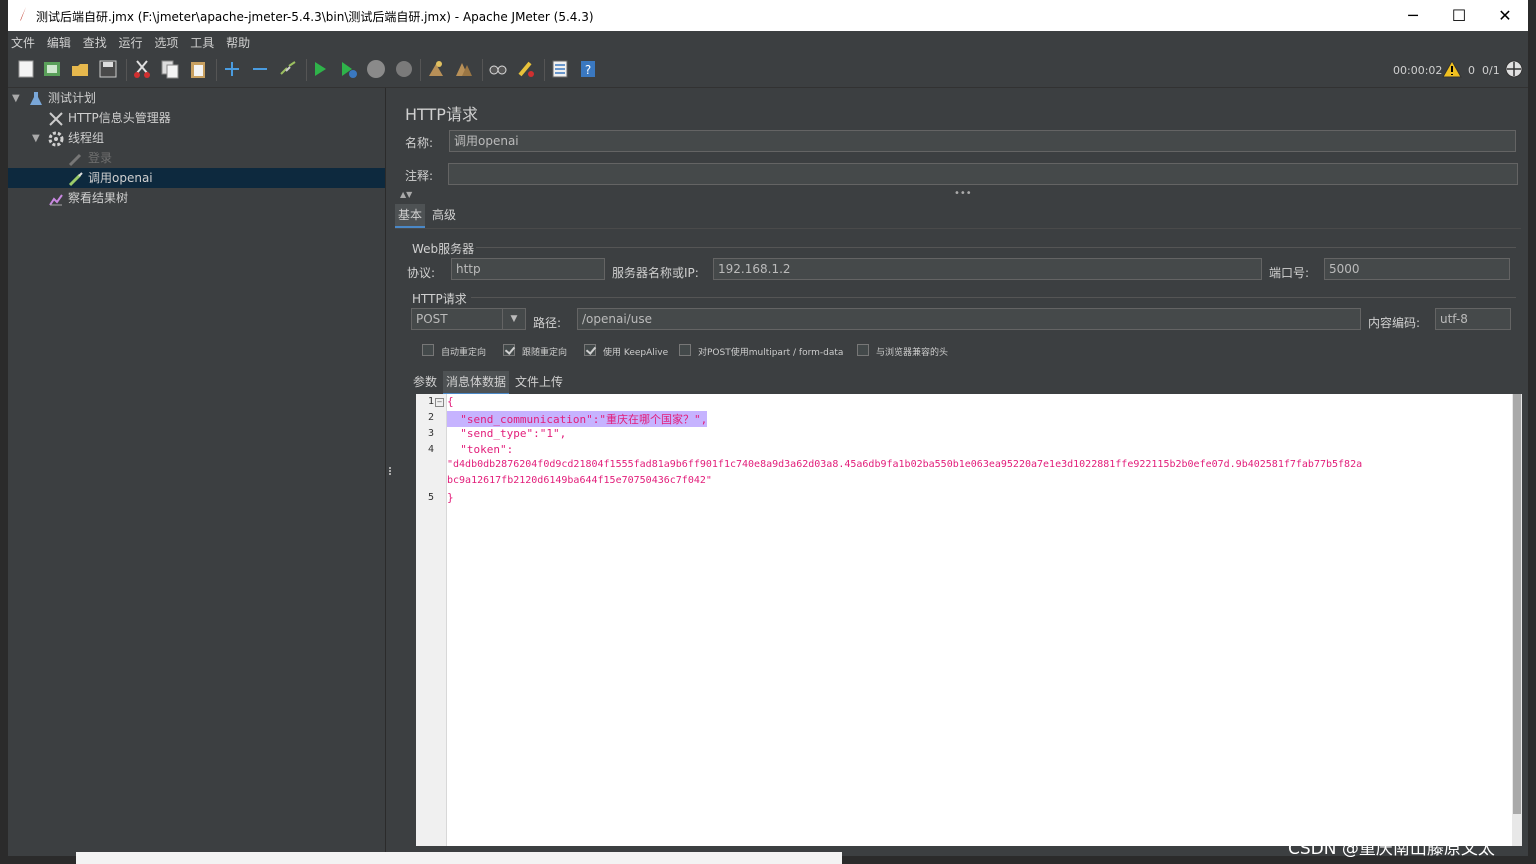 The image size is (1536, 864). I want to click on tree-node-label: 察看结果树, so click(98, 198).